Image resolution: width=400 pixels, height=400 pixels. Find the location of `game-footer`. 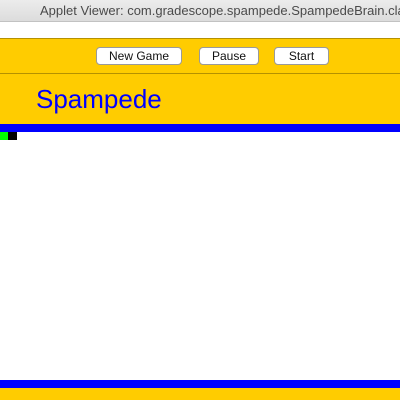

game-footer is located at coordinates (200, 394).